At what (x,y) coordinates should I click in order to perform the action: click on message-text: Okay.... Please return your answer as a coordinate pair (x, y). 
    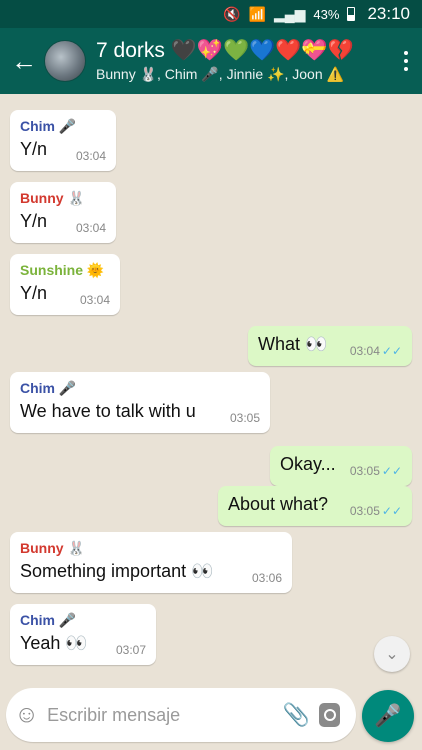
    Looking at the image, I should click on (308, 464).